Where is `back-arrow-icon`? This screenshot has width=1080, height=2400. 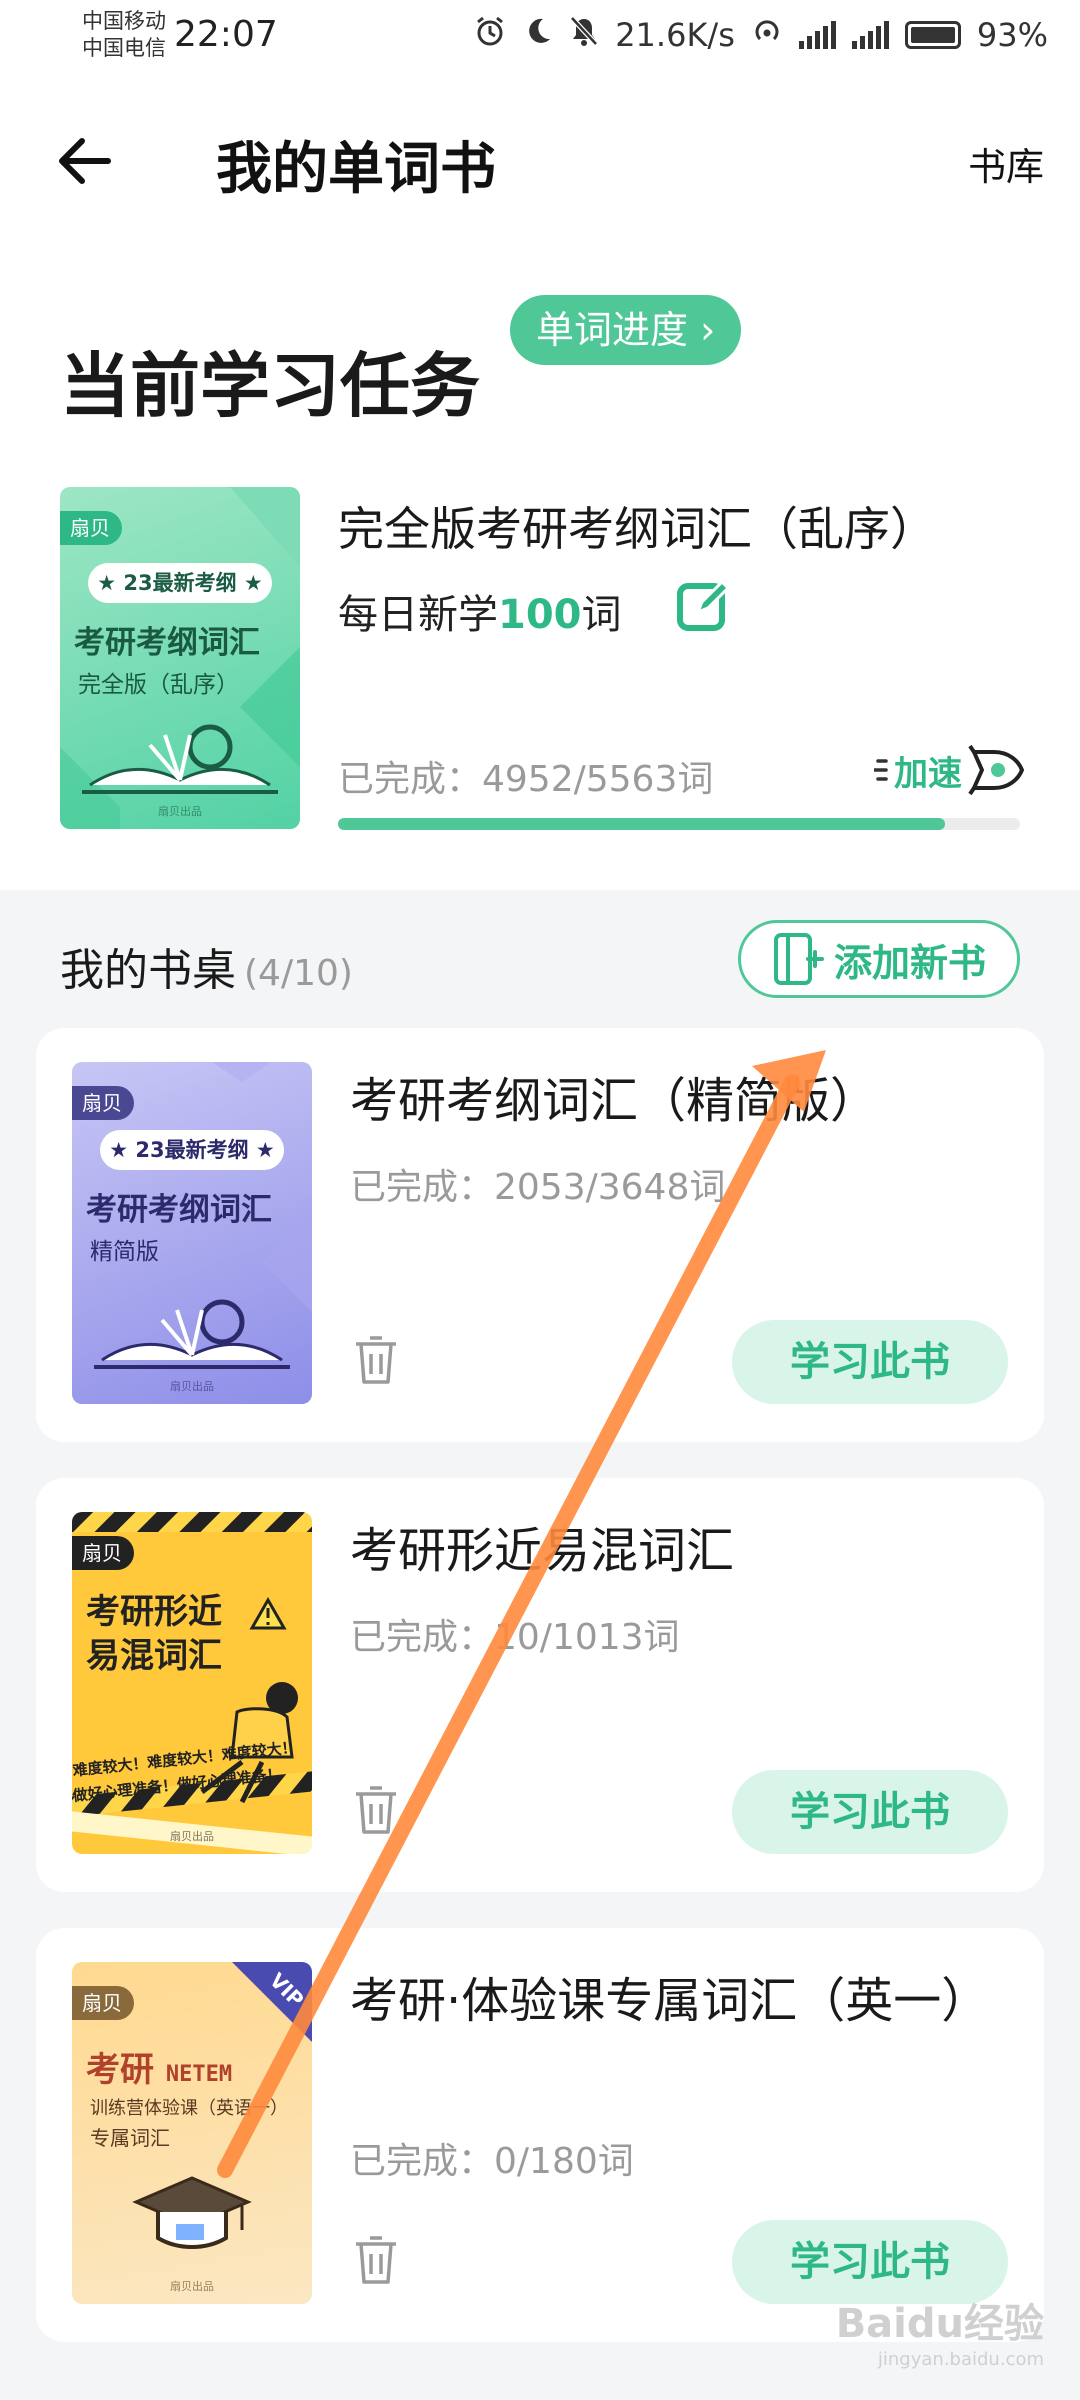
back-arrow-icon is located at coordinates (85, 161).